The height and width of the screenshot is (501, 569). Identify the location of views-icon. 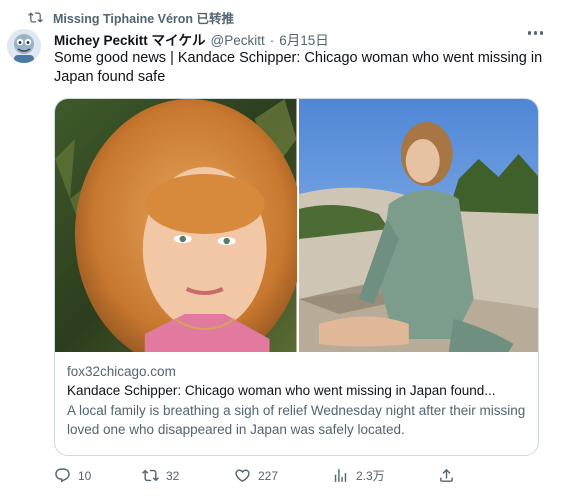
(340, 475).